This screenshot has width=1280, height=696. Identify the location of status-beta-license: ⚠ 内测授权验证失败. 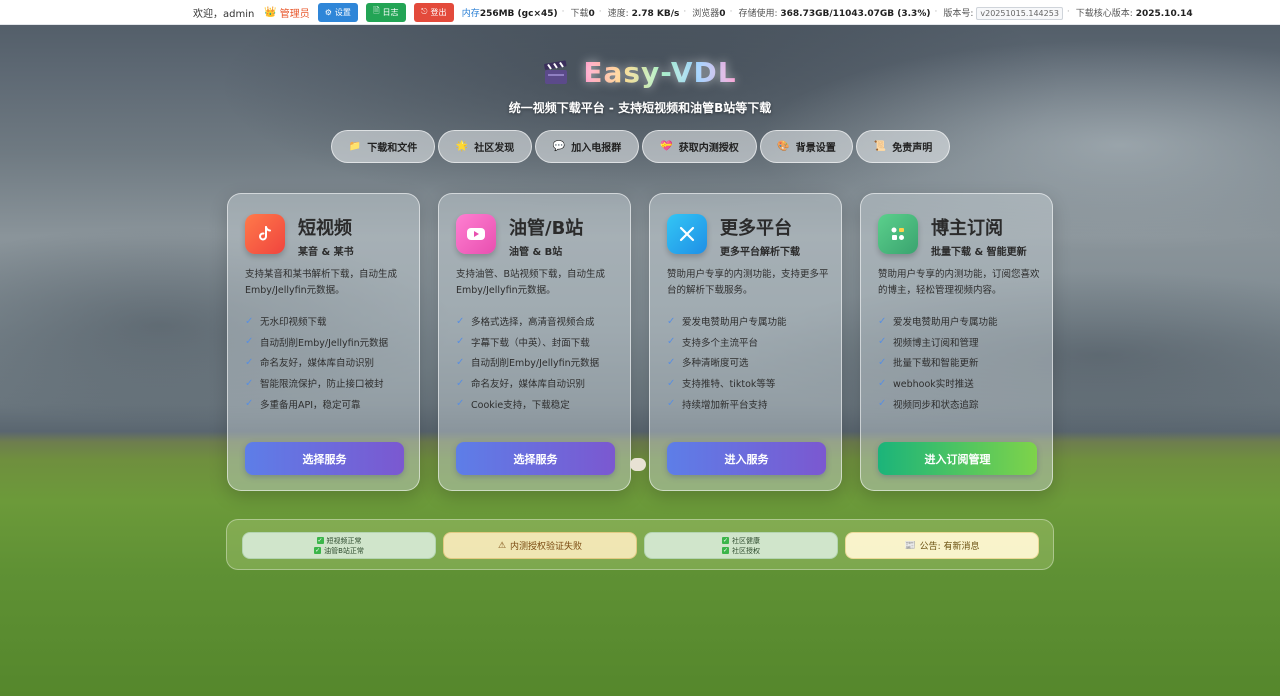
(540, 545).